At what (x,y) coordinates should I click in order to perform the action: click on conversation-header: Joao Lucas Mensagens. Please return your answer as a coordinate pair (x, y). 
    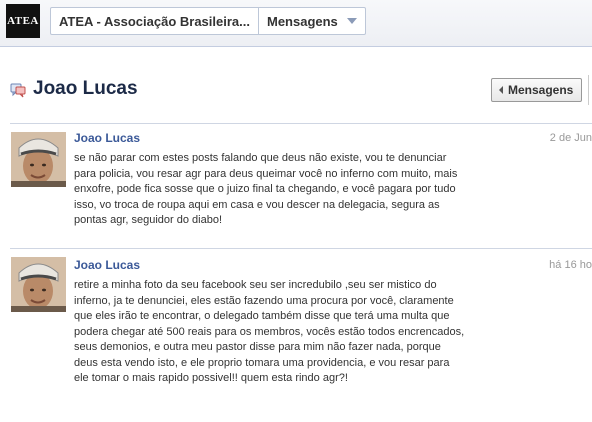
    Looking at the image, I should click on (296, 91).